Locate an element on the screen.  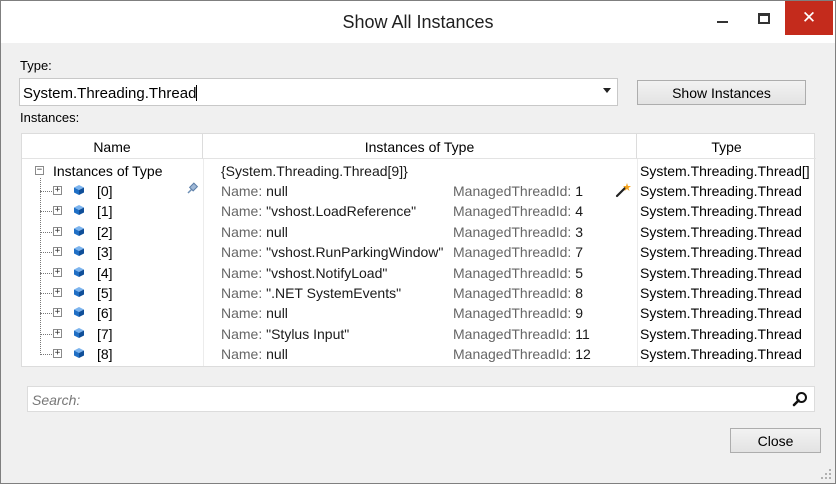
search-box: Search: is located at coordinates (421, 399).